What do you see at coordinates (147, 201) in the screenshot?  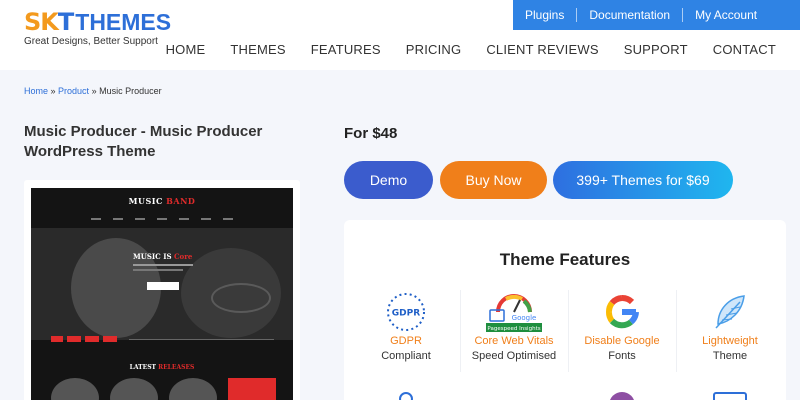 I see `preview-logo-a: MUSIC` at bounding box center [147, 201].